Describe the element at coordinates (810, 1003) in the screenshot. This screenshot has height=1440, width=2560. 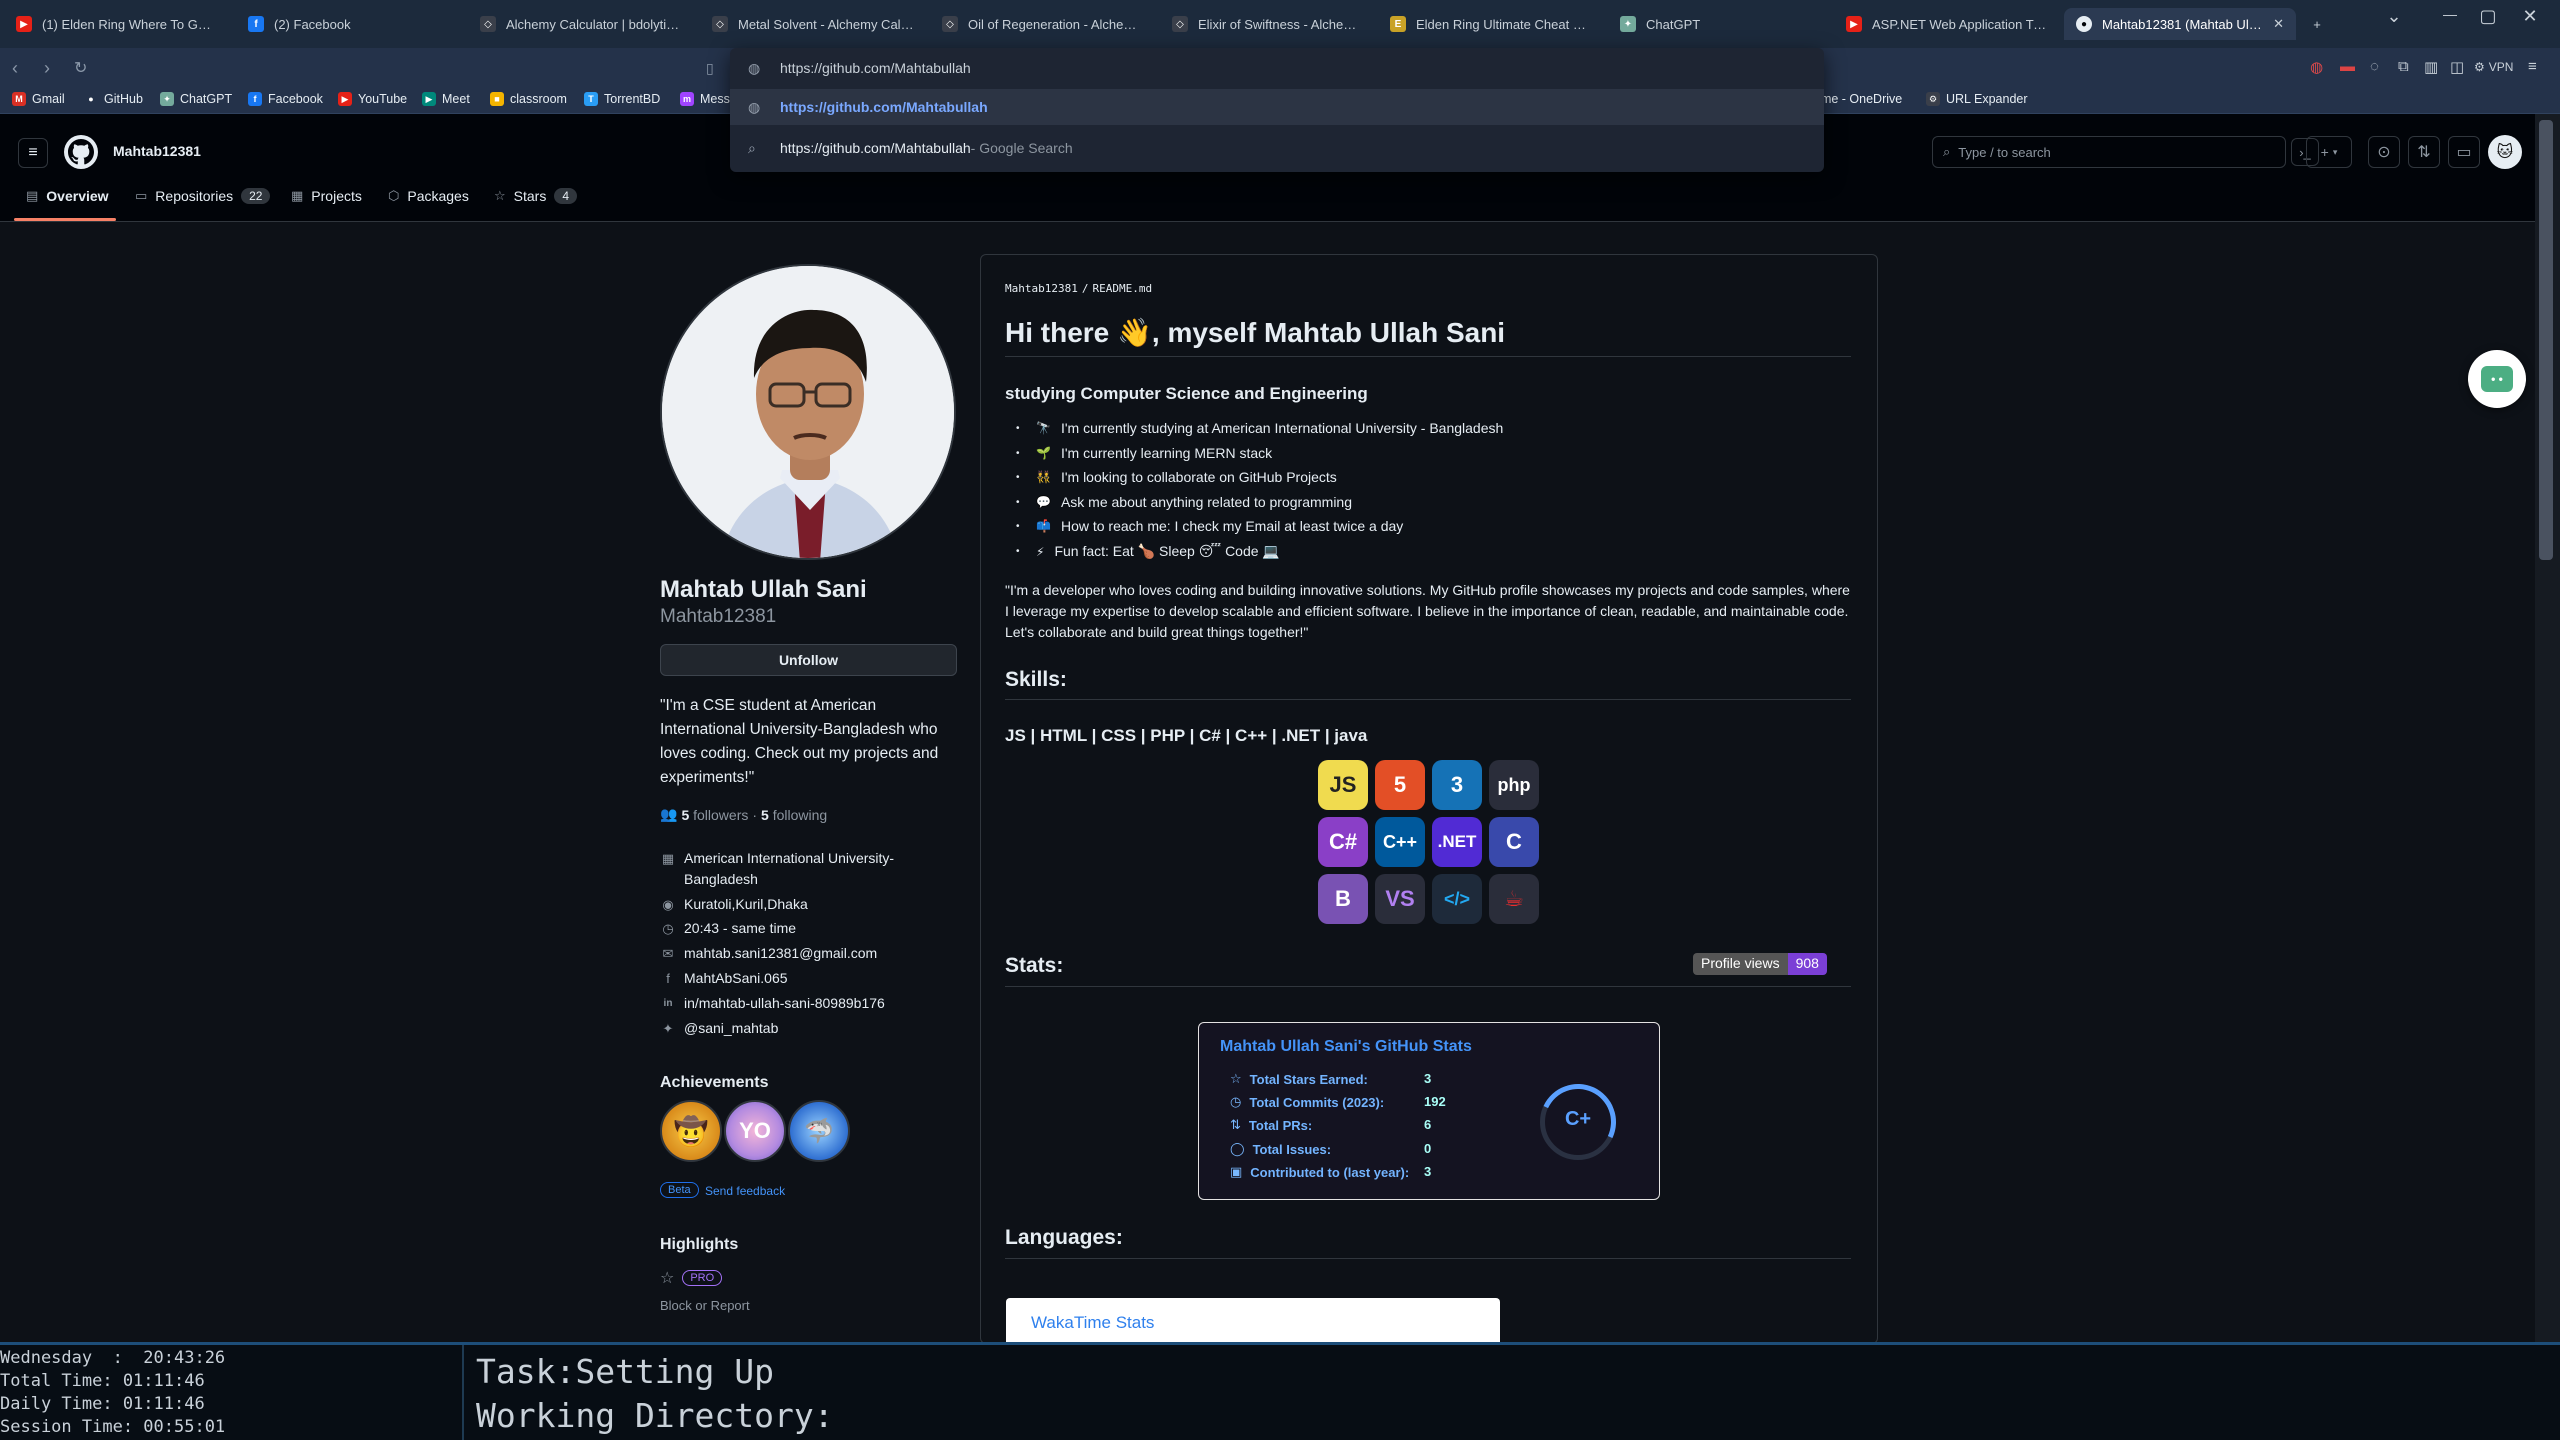
I see `vcard-linkedin: in in/mahtab-ullah-sani-80989b176` at that location.